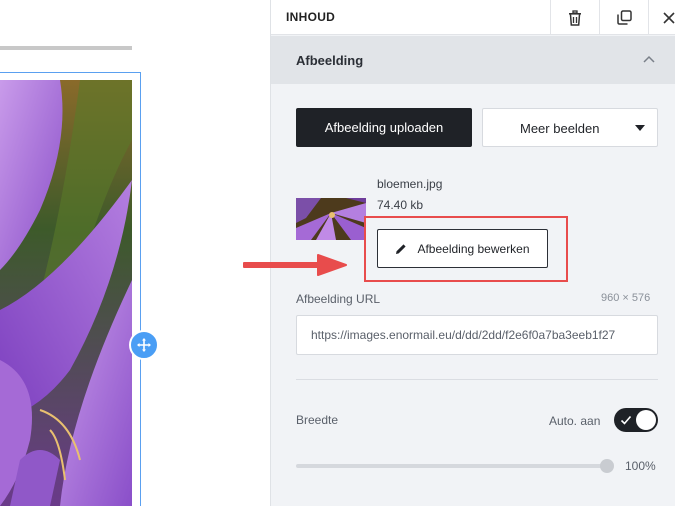 The image size is (675, 506). I want to click on section-title: Afbeelding, so click(330, 60).